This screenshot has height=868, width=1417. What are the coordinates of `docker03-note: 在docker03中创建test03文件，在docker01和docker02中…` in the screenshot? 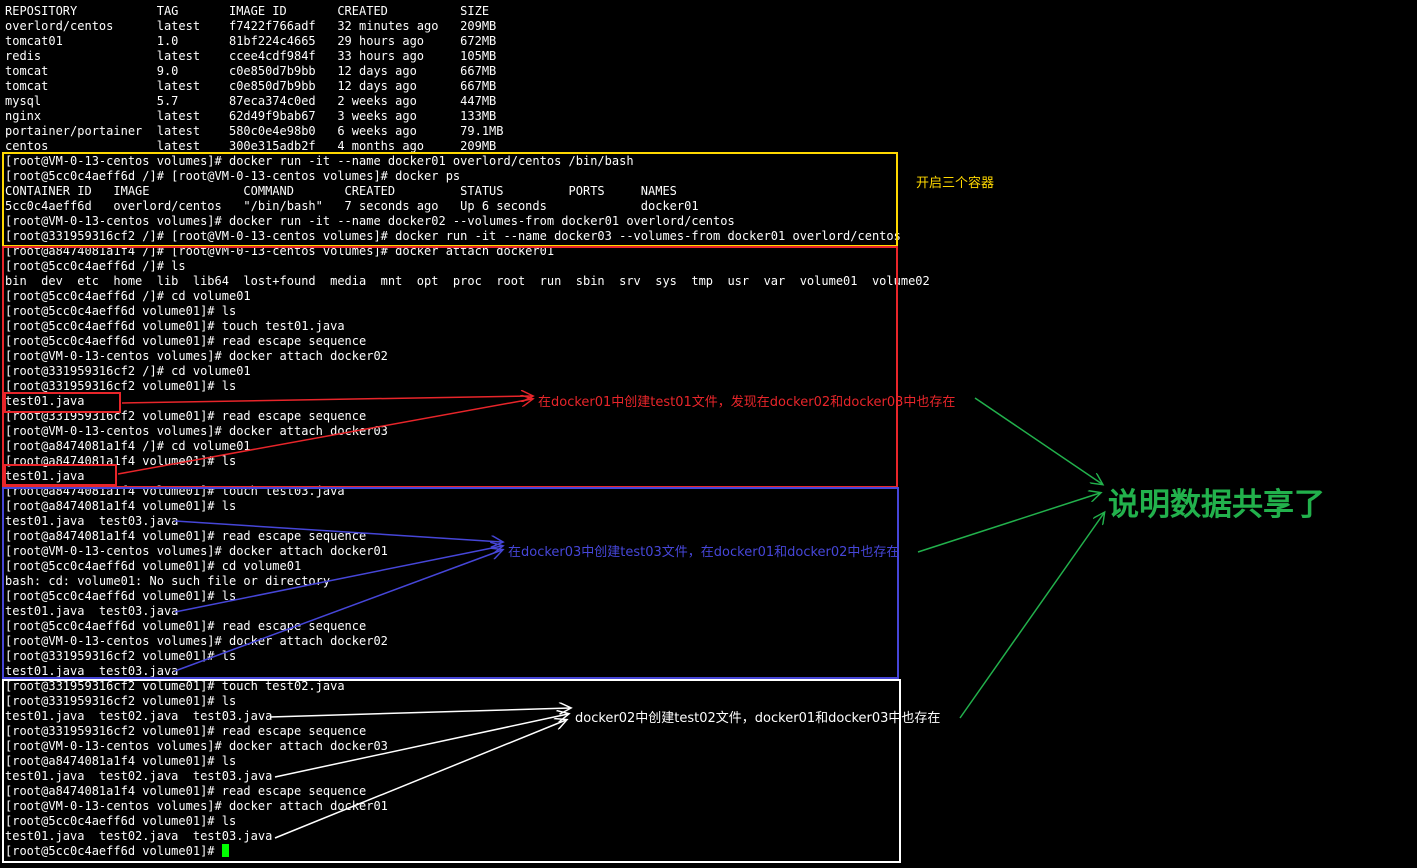 It's located at (704, 552).